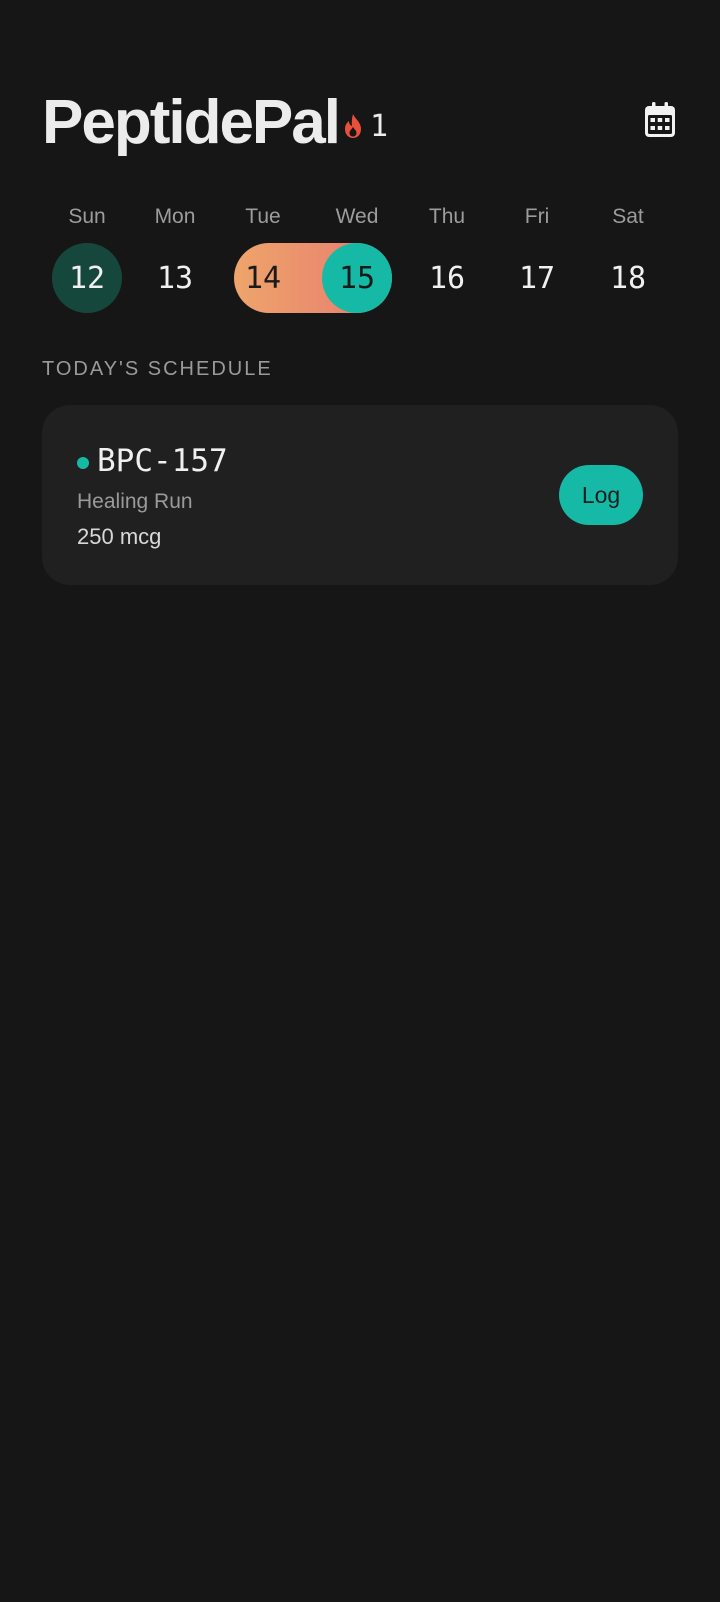  What do you see at coordinates (628, 278) in the screenshot?
I see `day-number: 18` at bounding box center [628, 278].